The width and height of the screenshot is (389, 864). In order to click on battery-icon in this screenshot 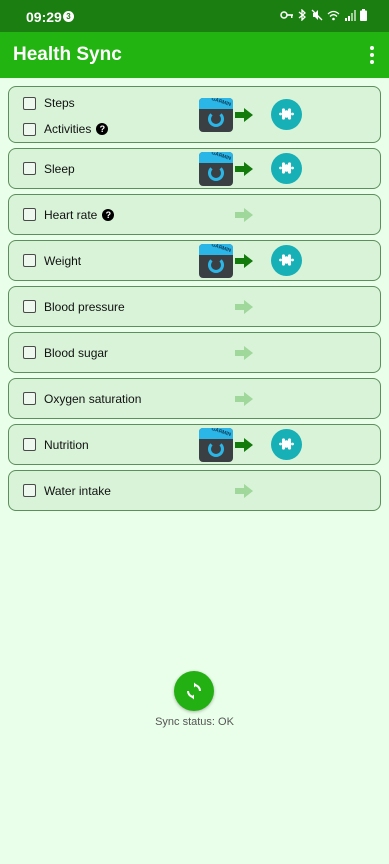, I will do `click(363, 15)`.